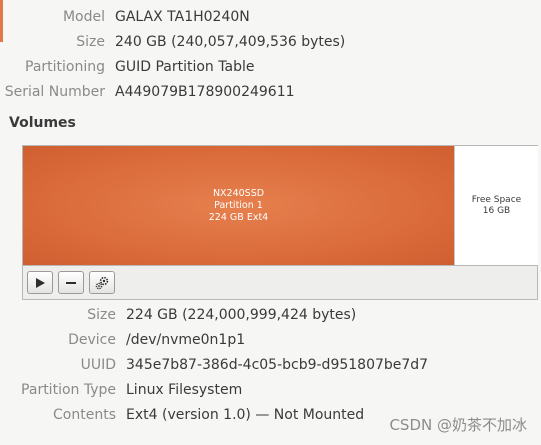 This screenshot has width=541, height=445. Describe the element at coordinates (241, 315) in the screenshot. I see `volume-size-value: 224 GB (224,000,999,424 bytes)` at that location.